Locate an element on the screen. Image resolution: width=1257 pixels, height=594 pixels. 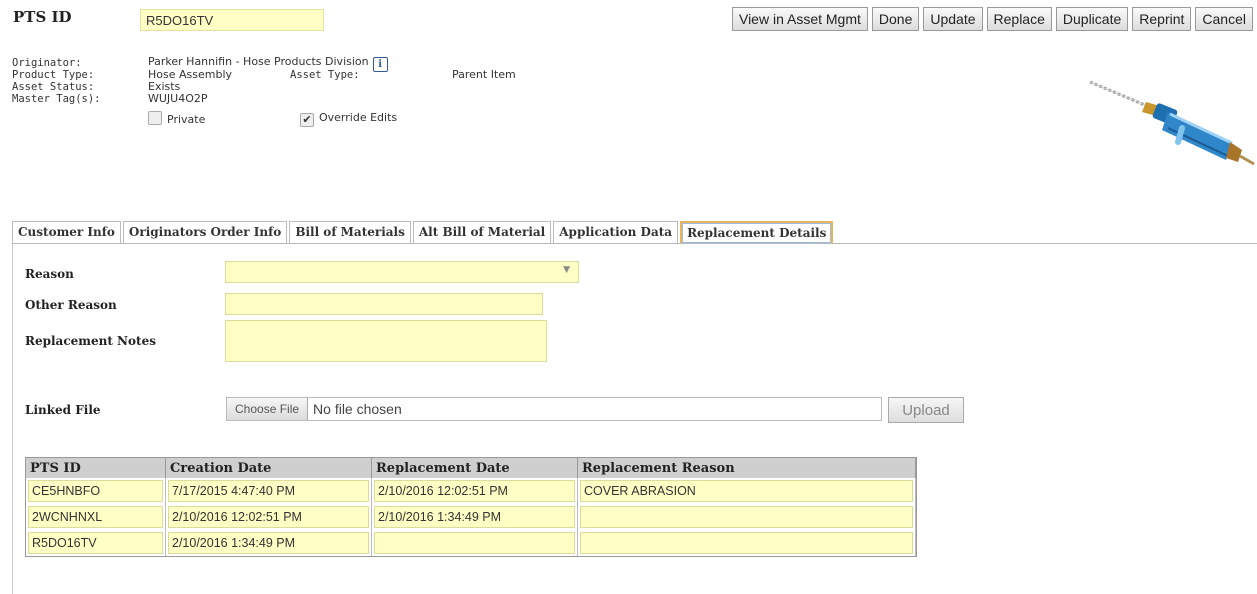
tab-application-data: Application Data is located at coordinates (616, 232).